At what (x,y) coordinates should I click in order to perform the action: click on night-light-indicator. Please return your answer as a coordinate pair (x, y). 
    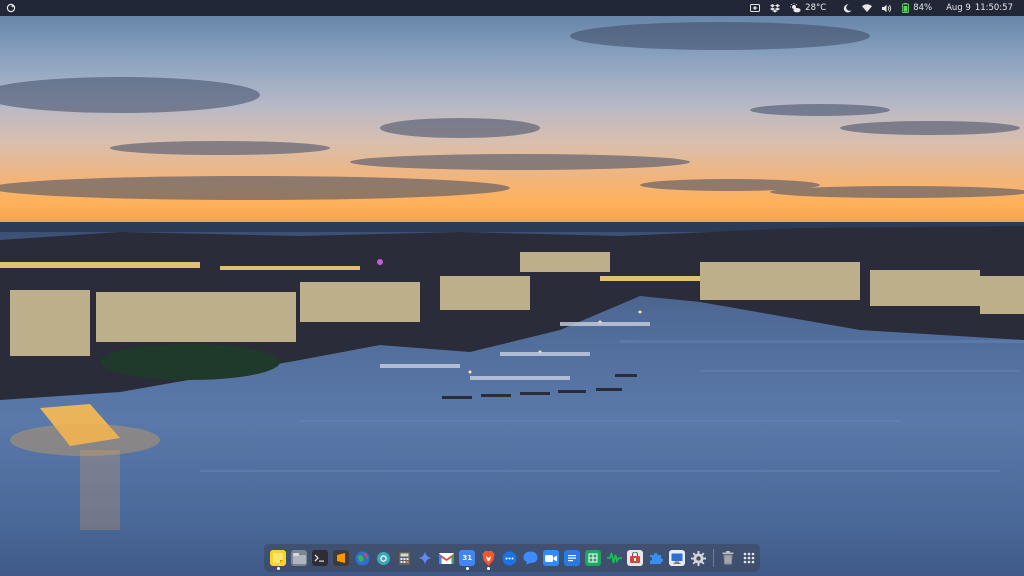
    Looking at the image, I should click on (844, 8).